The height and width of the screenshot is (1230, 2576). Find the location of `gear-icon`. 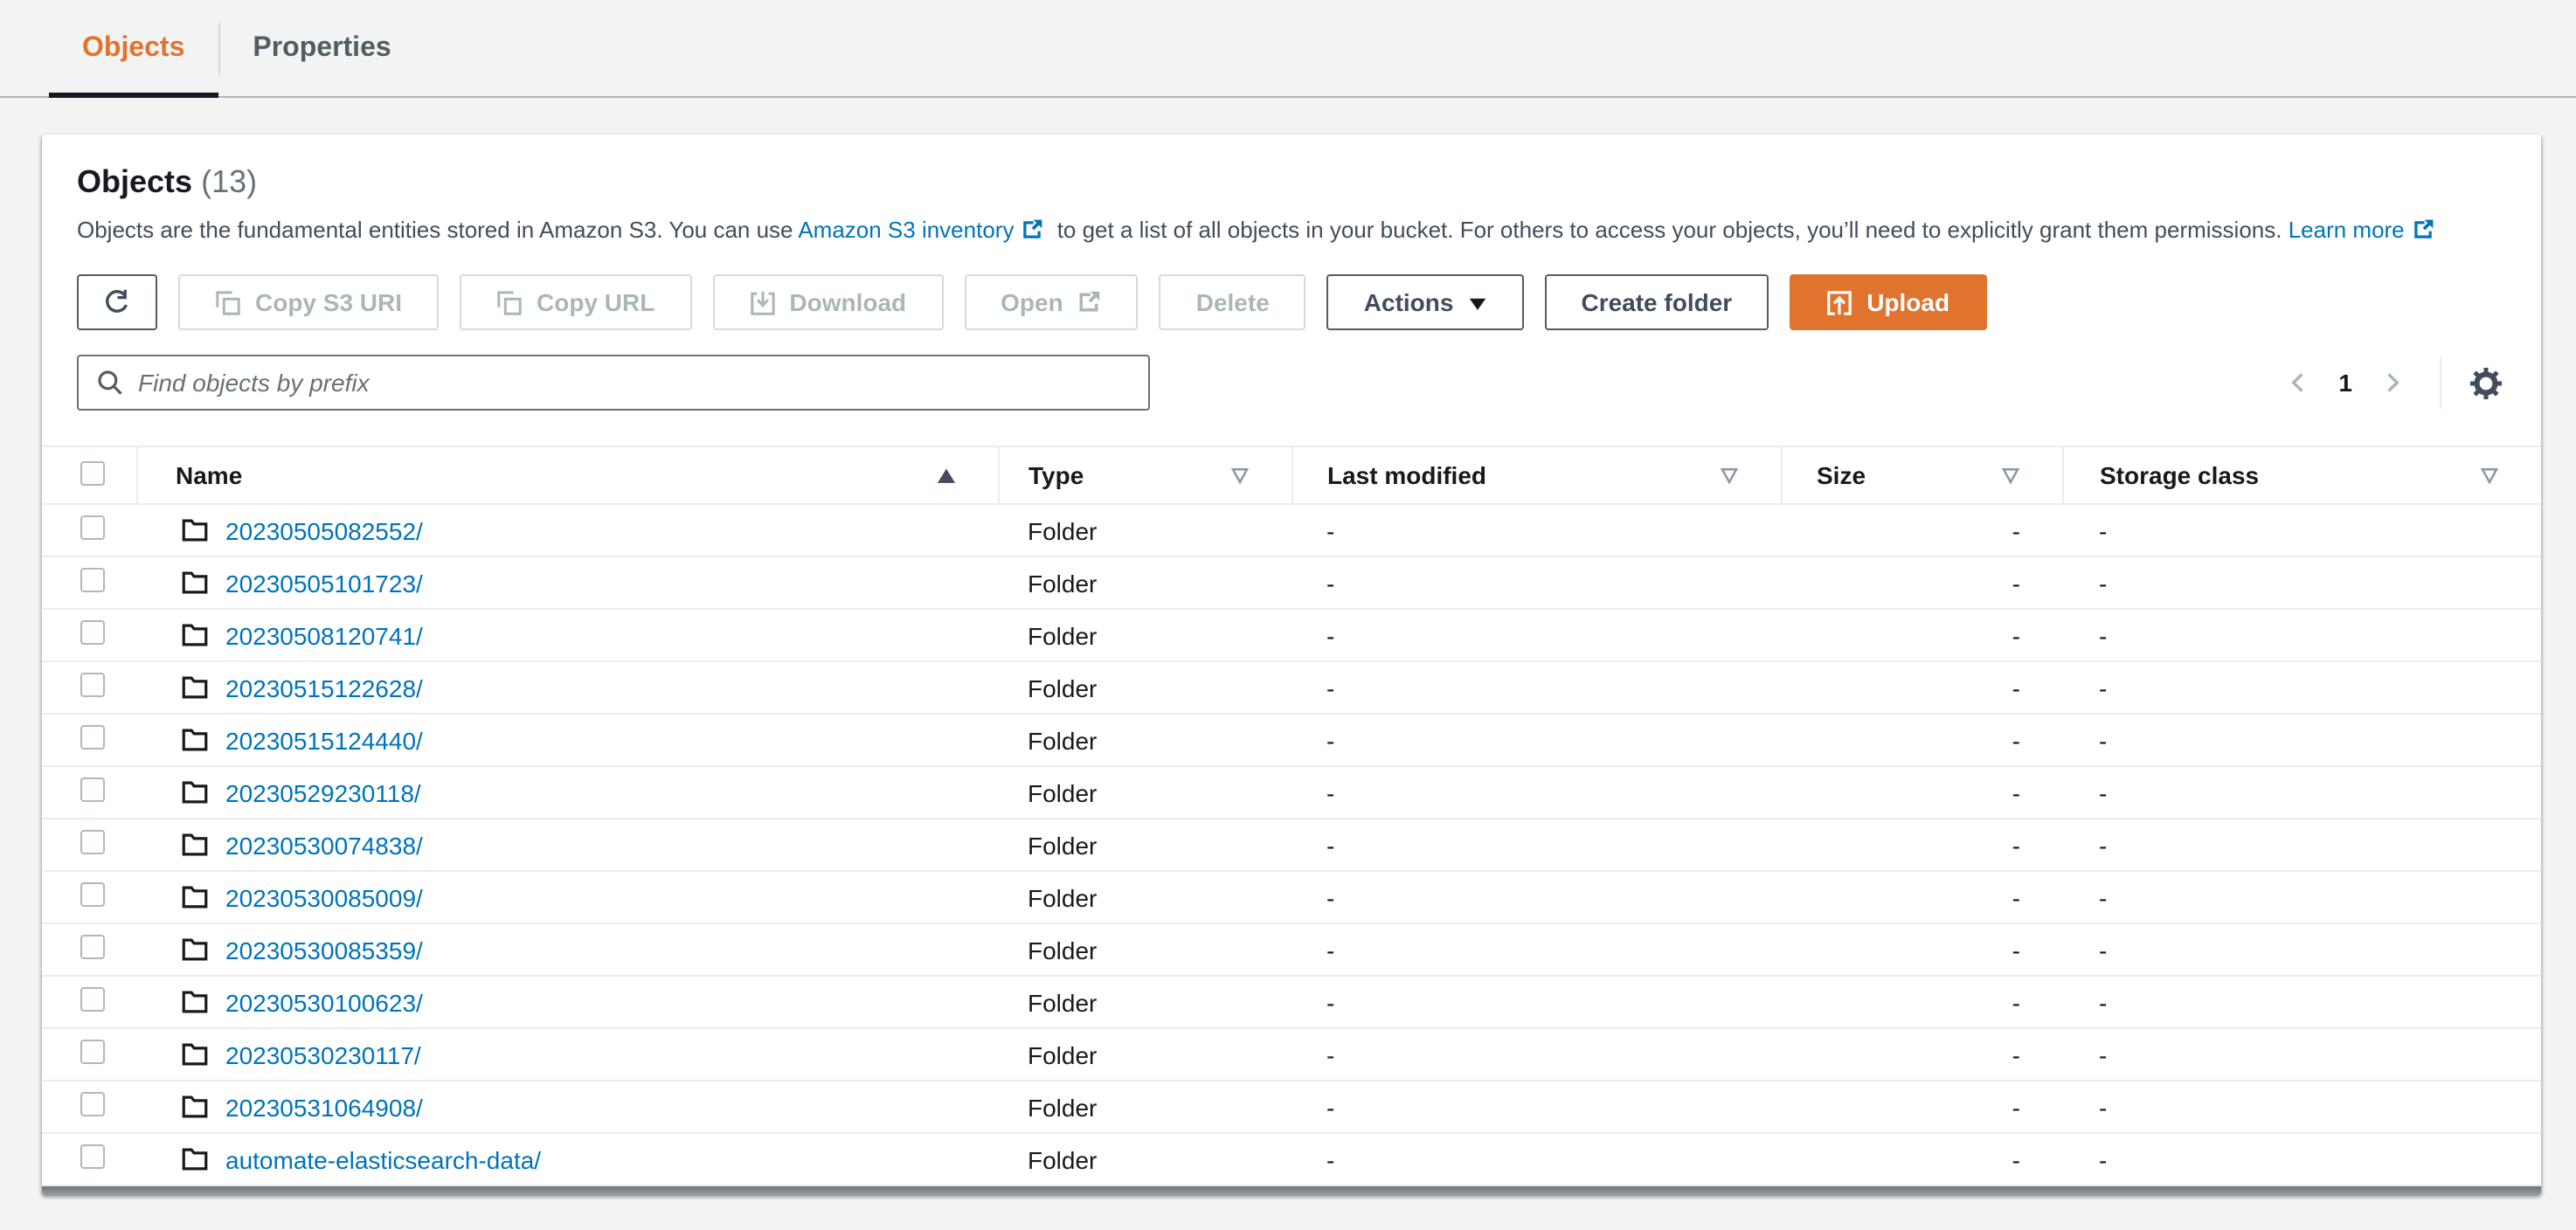

gear-icon is located at coordinates (2486, 383).